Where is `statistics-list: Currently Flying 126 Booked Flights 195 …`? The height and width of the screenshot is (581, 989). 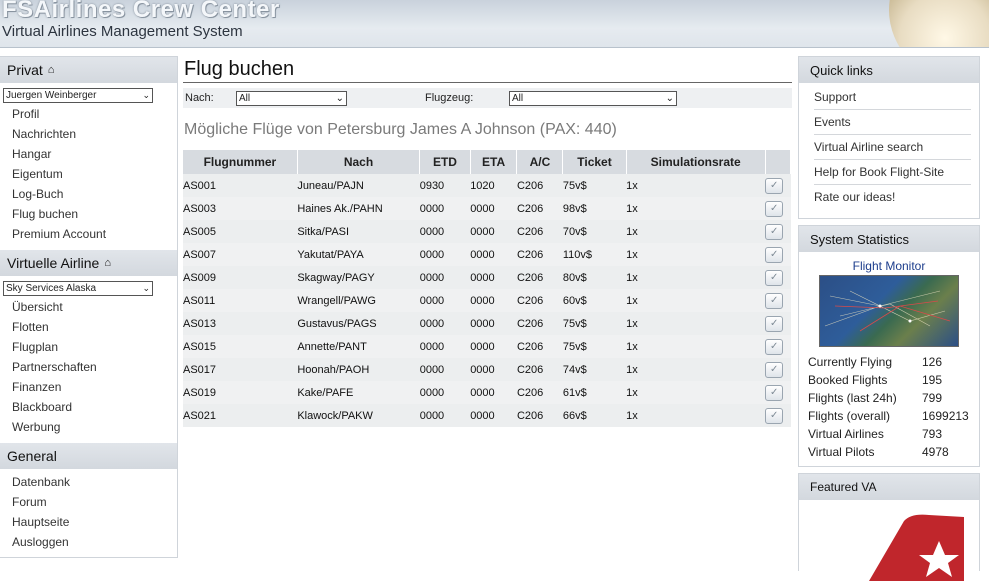 statistics-list: Currently Flying 126 Booked Flights 195 … is located at coordinates (889, 407).